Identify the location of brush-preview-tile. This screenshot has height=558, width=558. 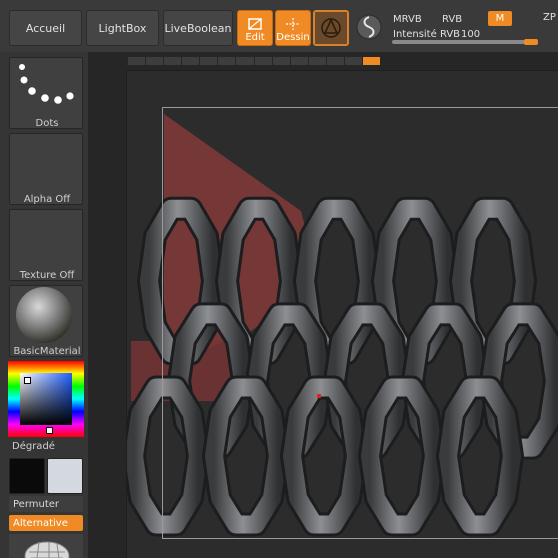
(46, 546).